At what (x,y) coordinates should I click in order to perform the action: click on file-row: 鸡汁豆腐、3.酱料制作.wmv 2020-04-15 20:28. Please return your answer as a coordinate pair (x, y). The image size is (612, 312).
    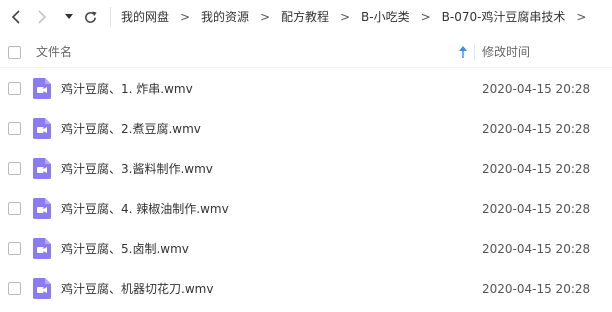
    Looking at the image, I should click on (306, 169).